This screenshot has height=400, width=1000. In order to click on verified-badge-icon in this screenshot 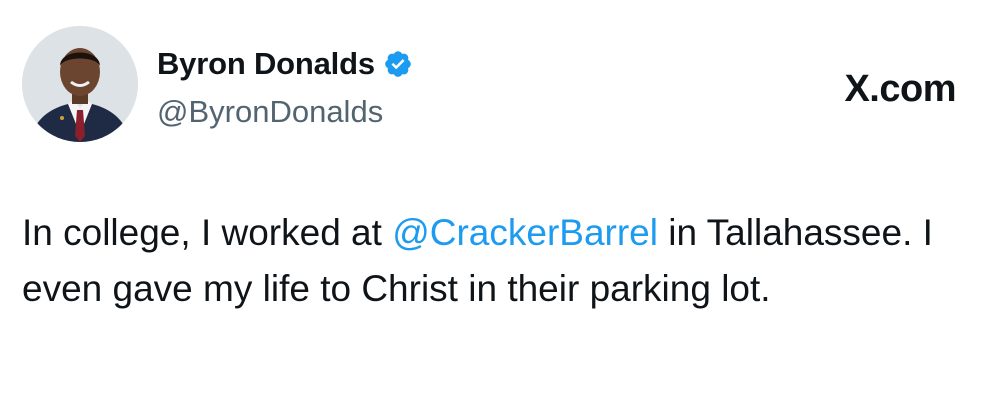, I will do `click(398, 64)`.